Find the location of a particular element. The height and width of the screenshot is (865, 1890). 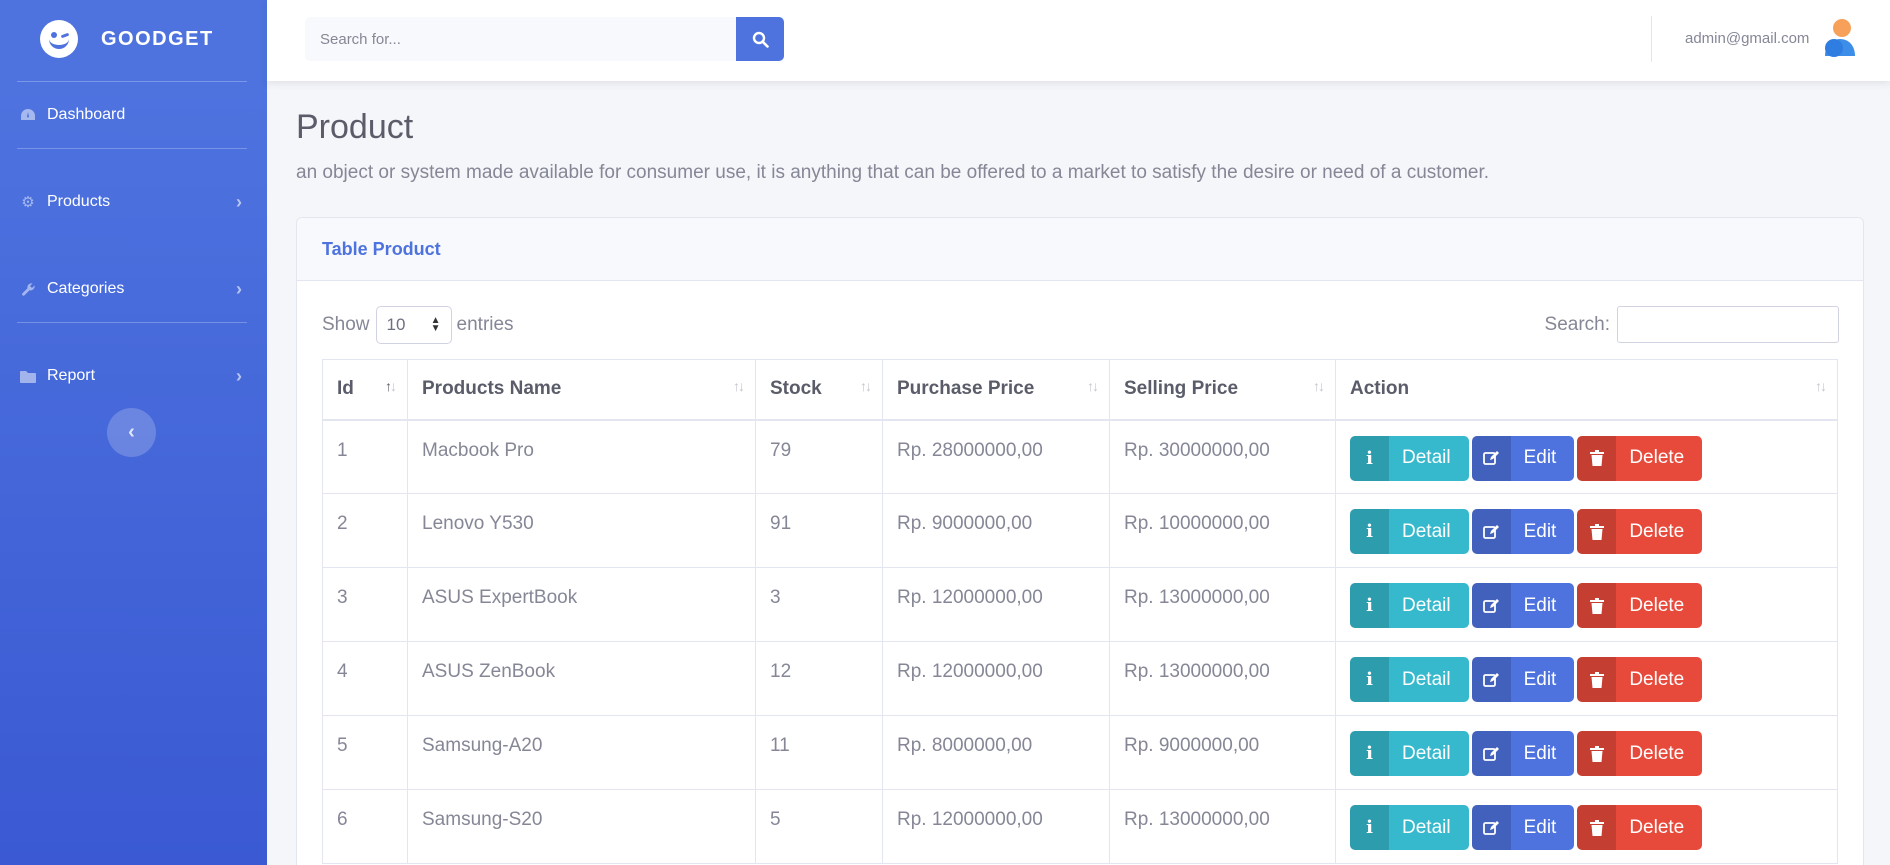

brand: GOODGET is located at coordinates (133, 39).